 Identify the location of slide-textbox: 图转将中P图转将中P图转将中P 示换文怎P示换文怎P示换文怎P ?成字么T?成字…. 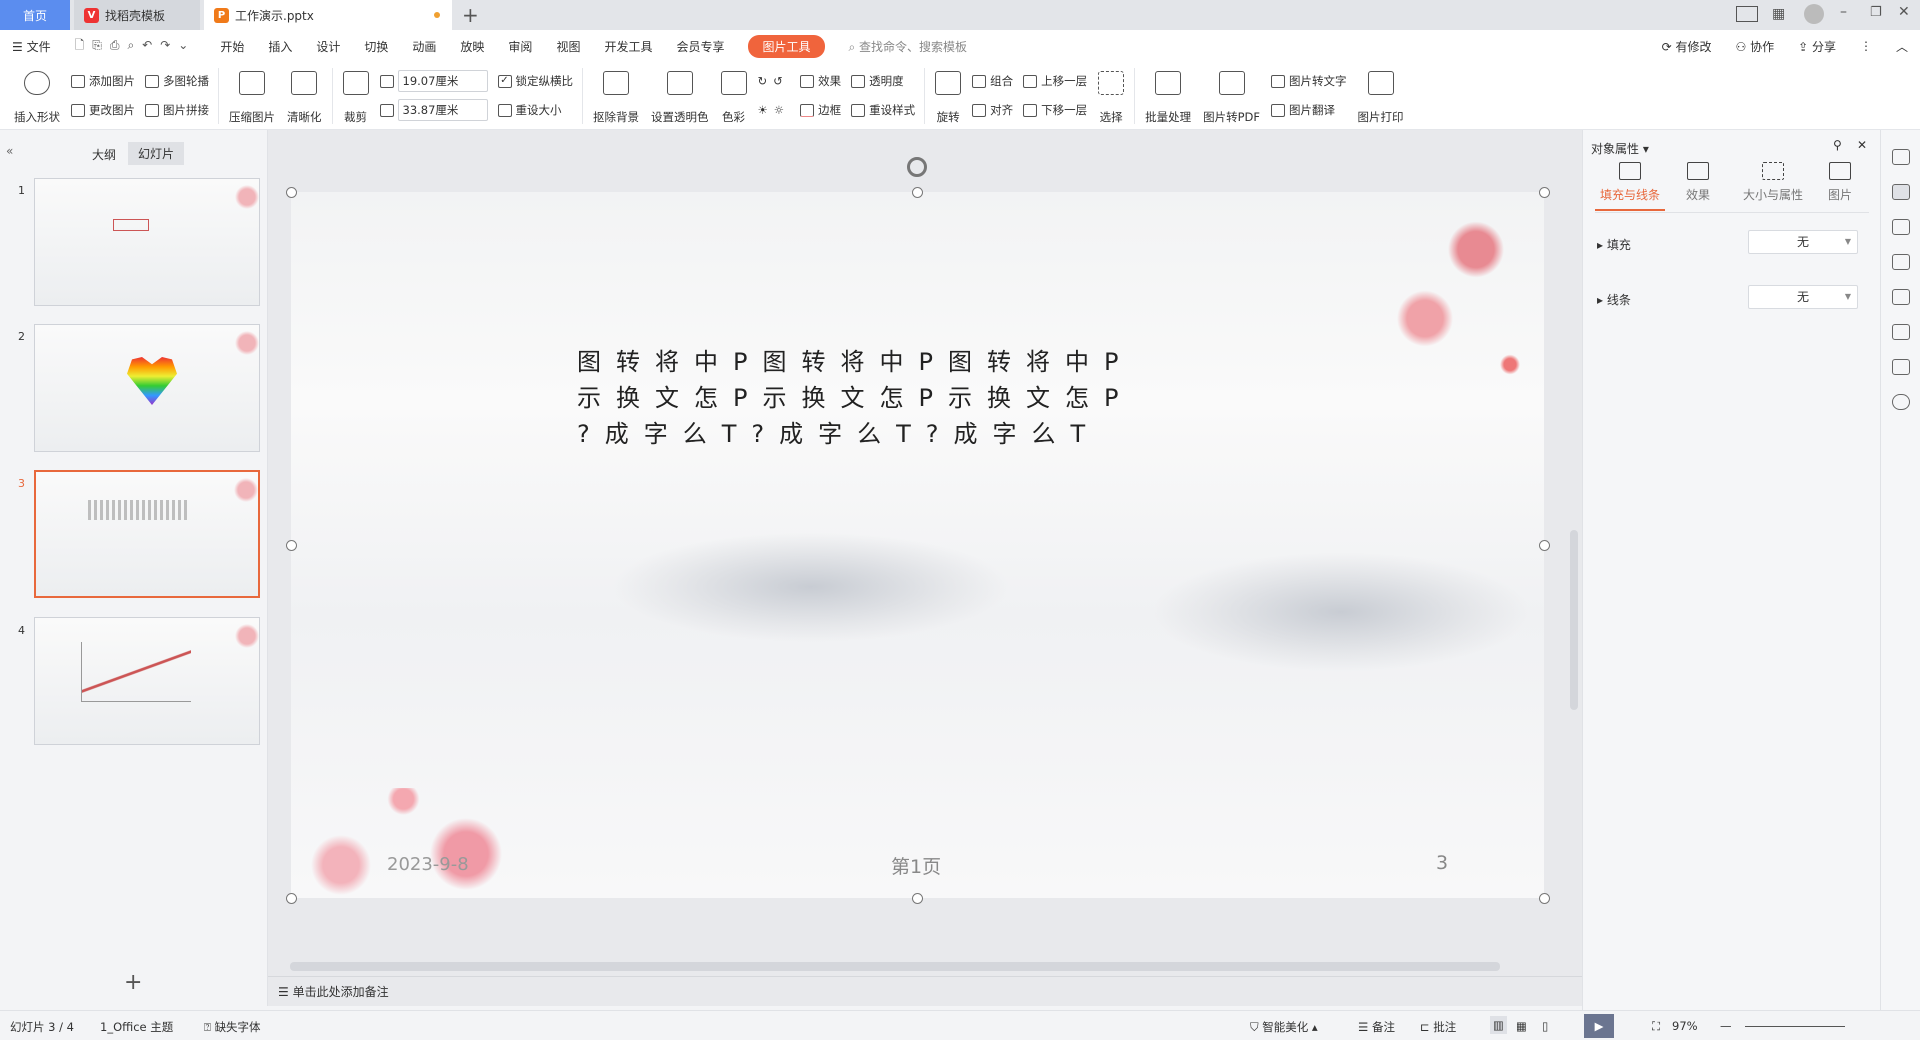
(855, 398).